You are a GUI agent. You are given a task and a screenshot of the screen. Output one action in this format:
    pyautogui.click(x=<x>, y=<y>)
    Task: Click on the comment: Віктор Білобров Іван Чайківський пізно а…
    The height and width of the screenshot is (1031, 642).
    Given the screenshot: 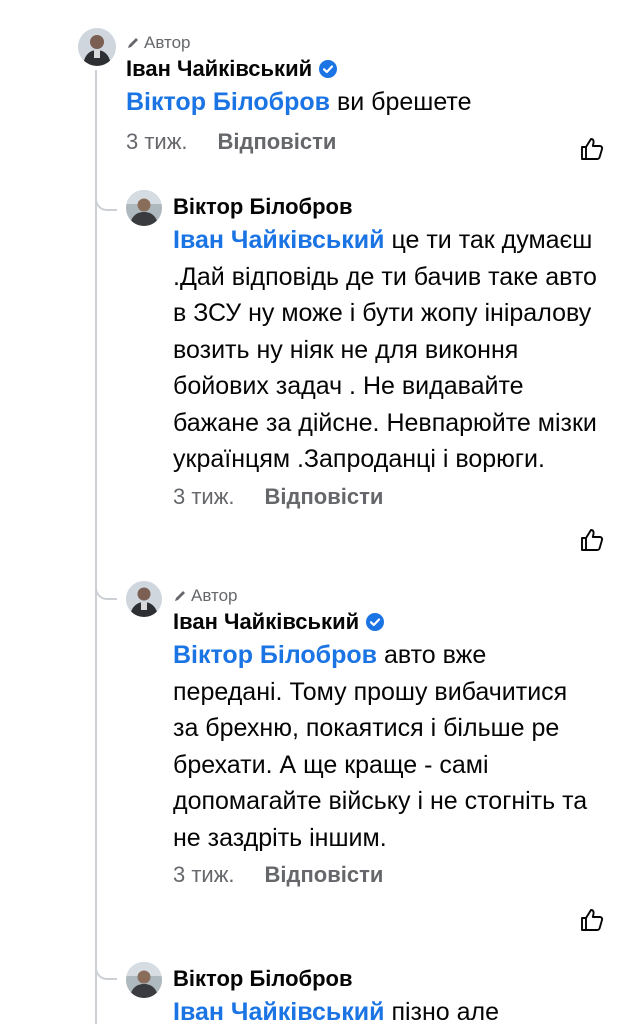 What is the action you would take?
    pyautogui.click(x=393, y=997)
    